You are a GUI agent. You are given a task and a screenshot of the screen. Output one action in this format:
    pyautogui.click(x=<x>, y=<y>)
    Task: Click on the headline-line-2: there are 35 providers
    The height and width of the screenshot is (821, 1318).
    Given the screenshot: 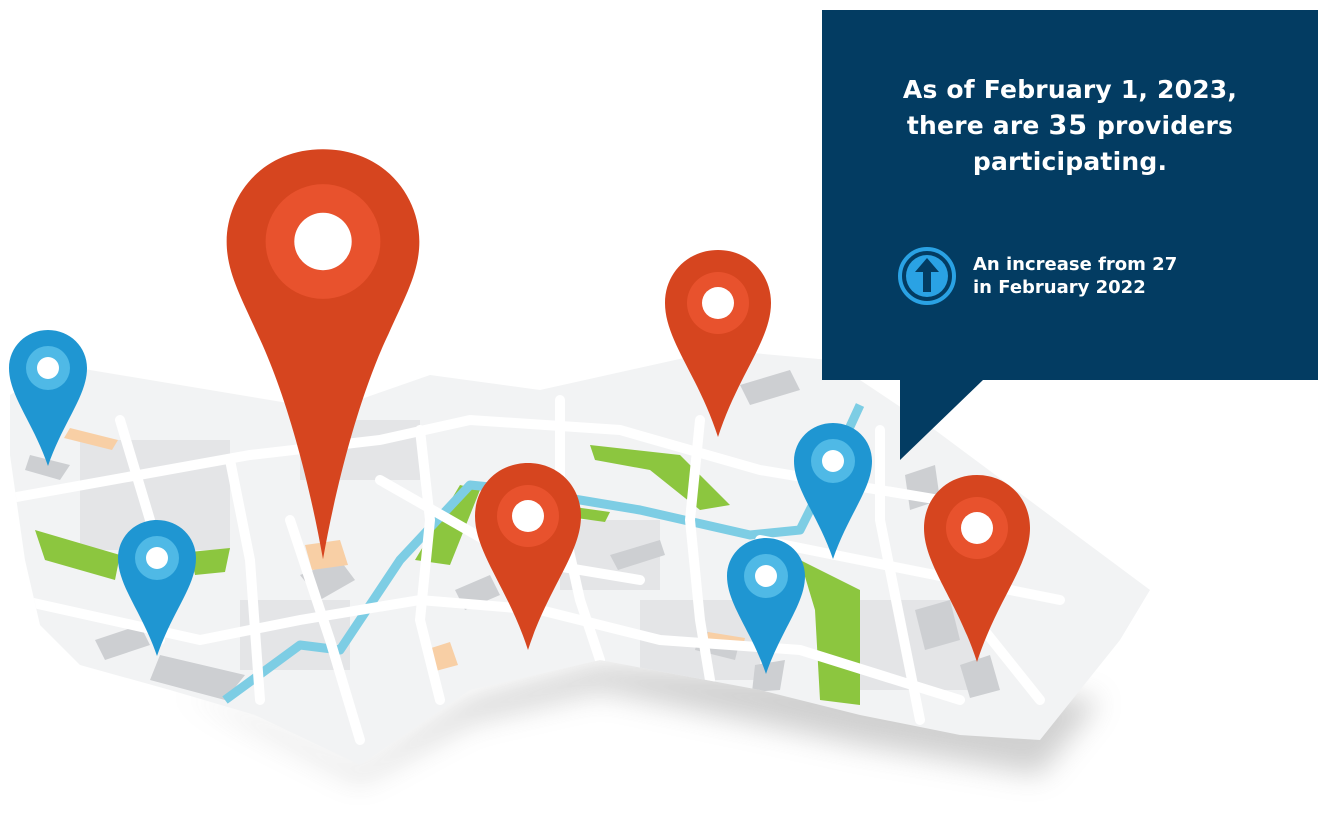 What is the action you would take?
    pyautogui.click(x=1070, y=126)
    